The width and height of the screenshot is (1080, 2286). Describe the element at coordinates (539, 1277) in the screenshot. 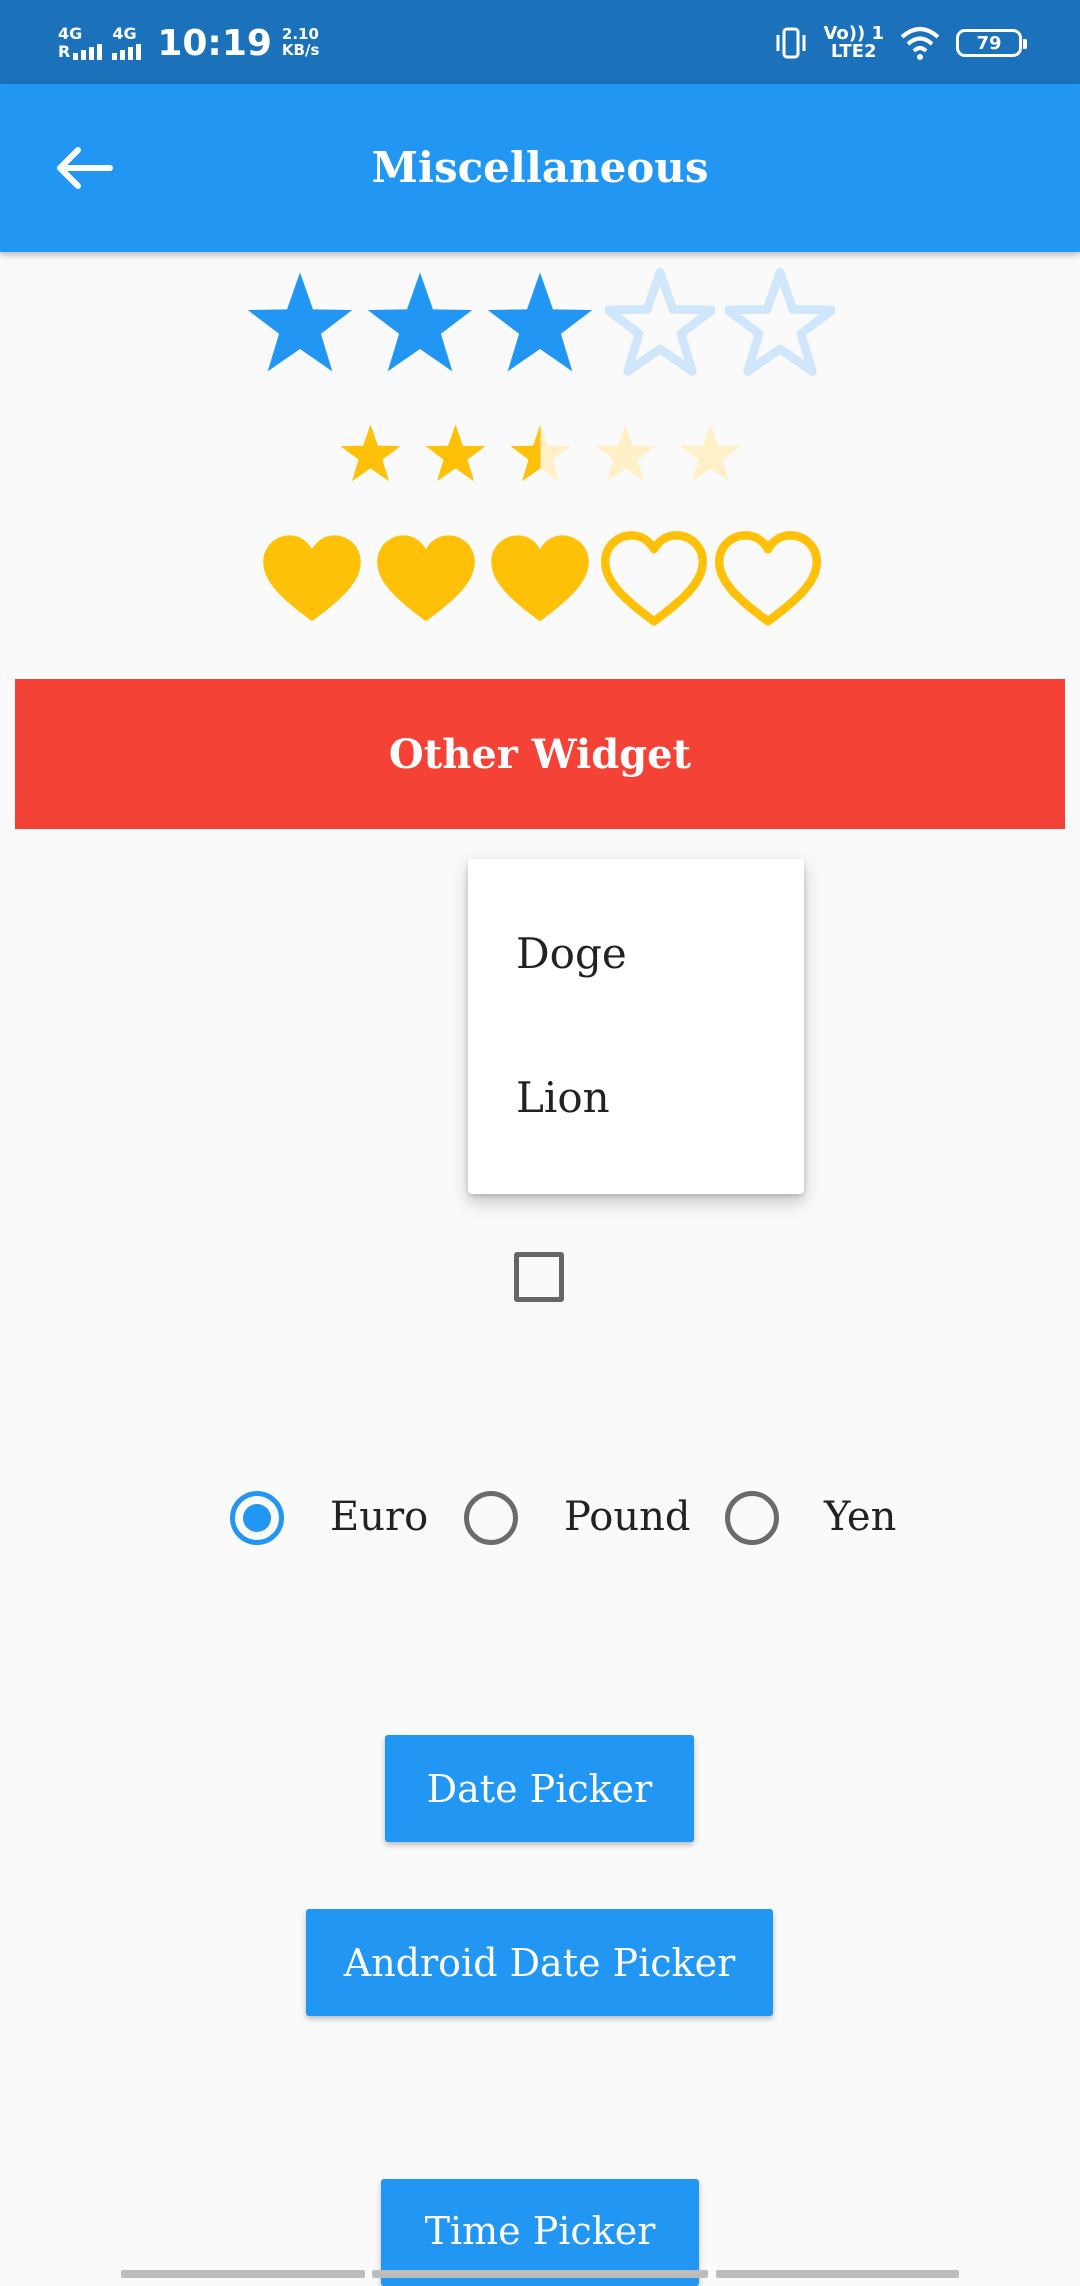

I see `checkbox` at that location.